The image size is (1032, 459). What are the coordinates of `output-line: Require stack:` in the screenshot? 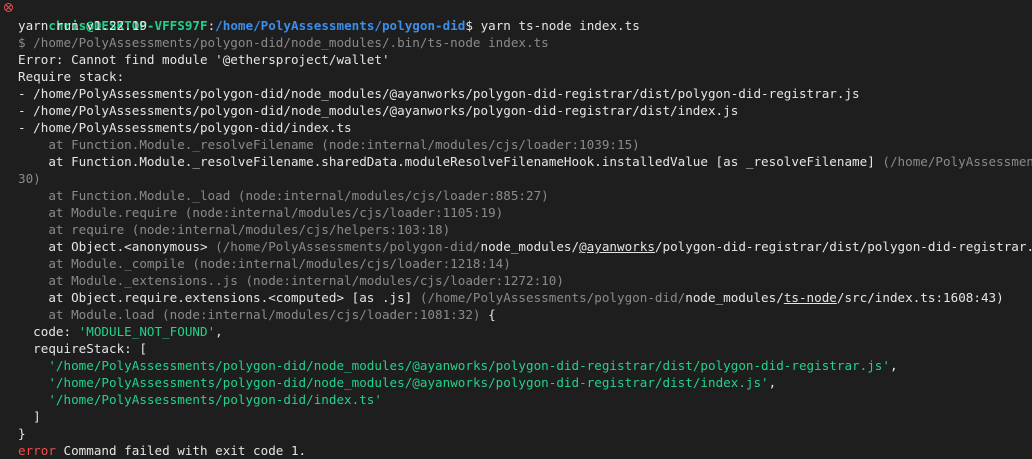 It's located at (71, 76).